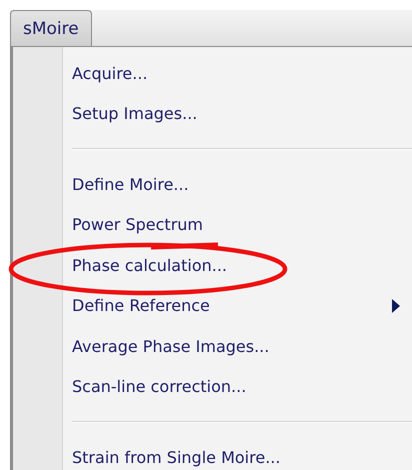 The height and width of the screenshot is (470, 412). I want to click on submenu-arrow-icon, so click(395, 305).